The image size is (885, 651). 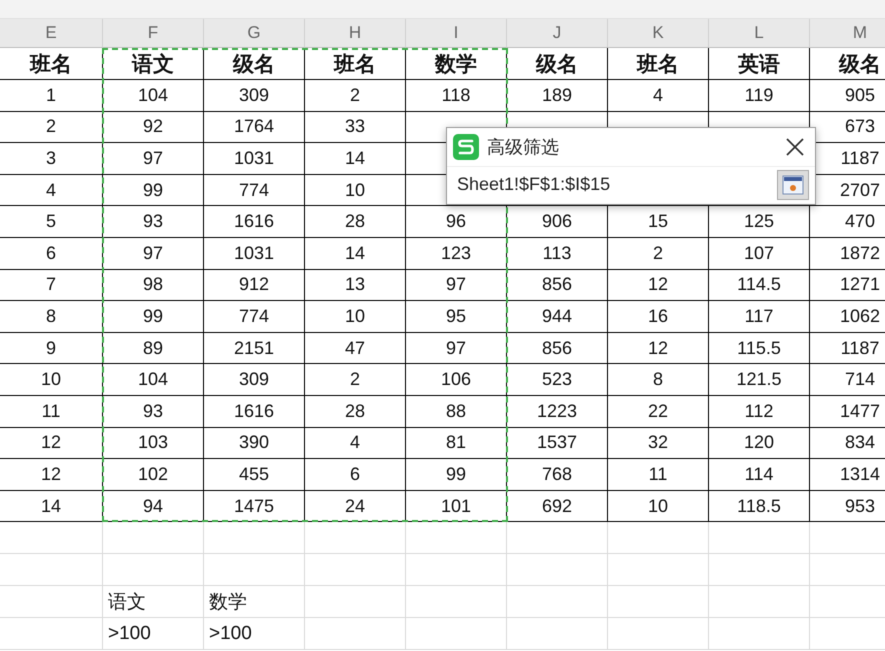 What do you see at coordinates (759, 254) in the screenshot?
I see `table-cell: 107` at bounding box center [759, 254].